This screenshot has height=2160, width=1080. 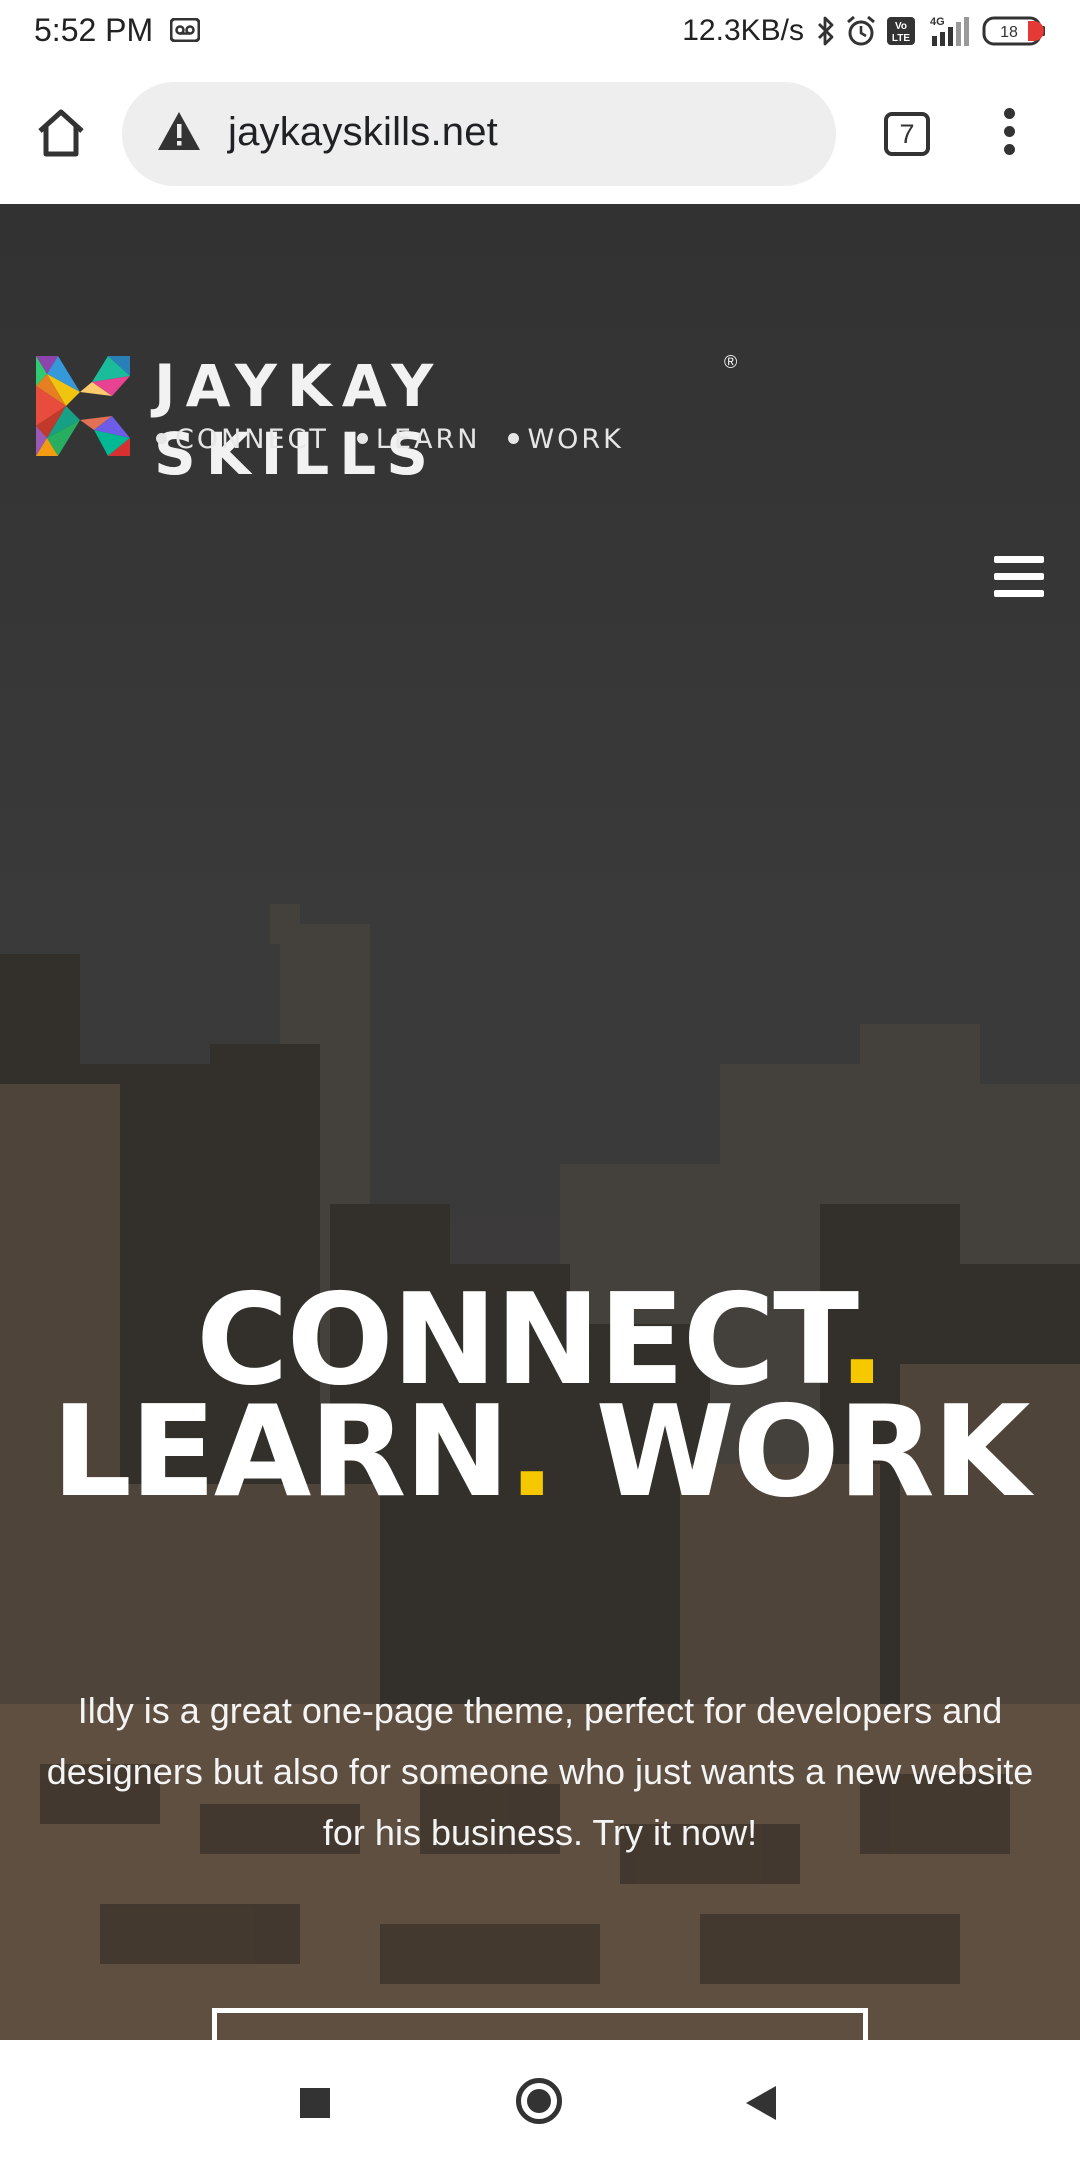 What do you see at coordinates (540, 2024) in the screenshot?
I see `cta-button` at bounding box center [540, 2024].